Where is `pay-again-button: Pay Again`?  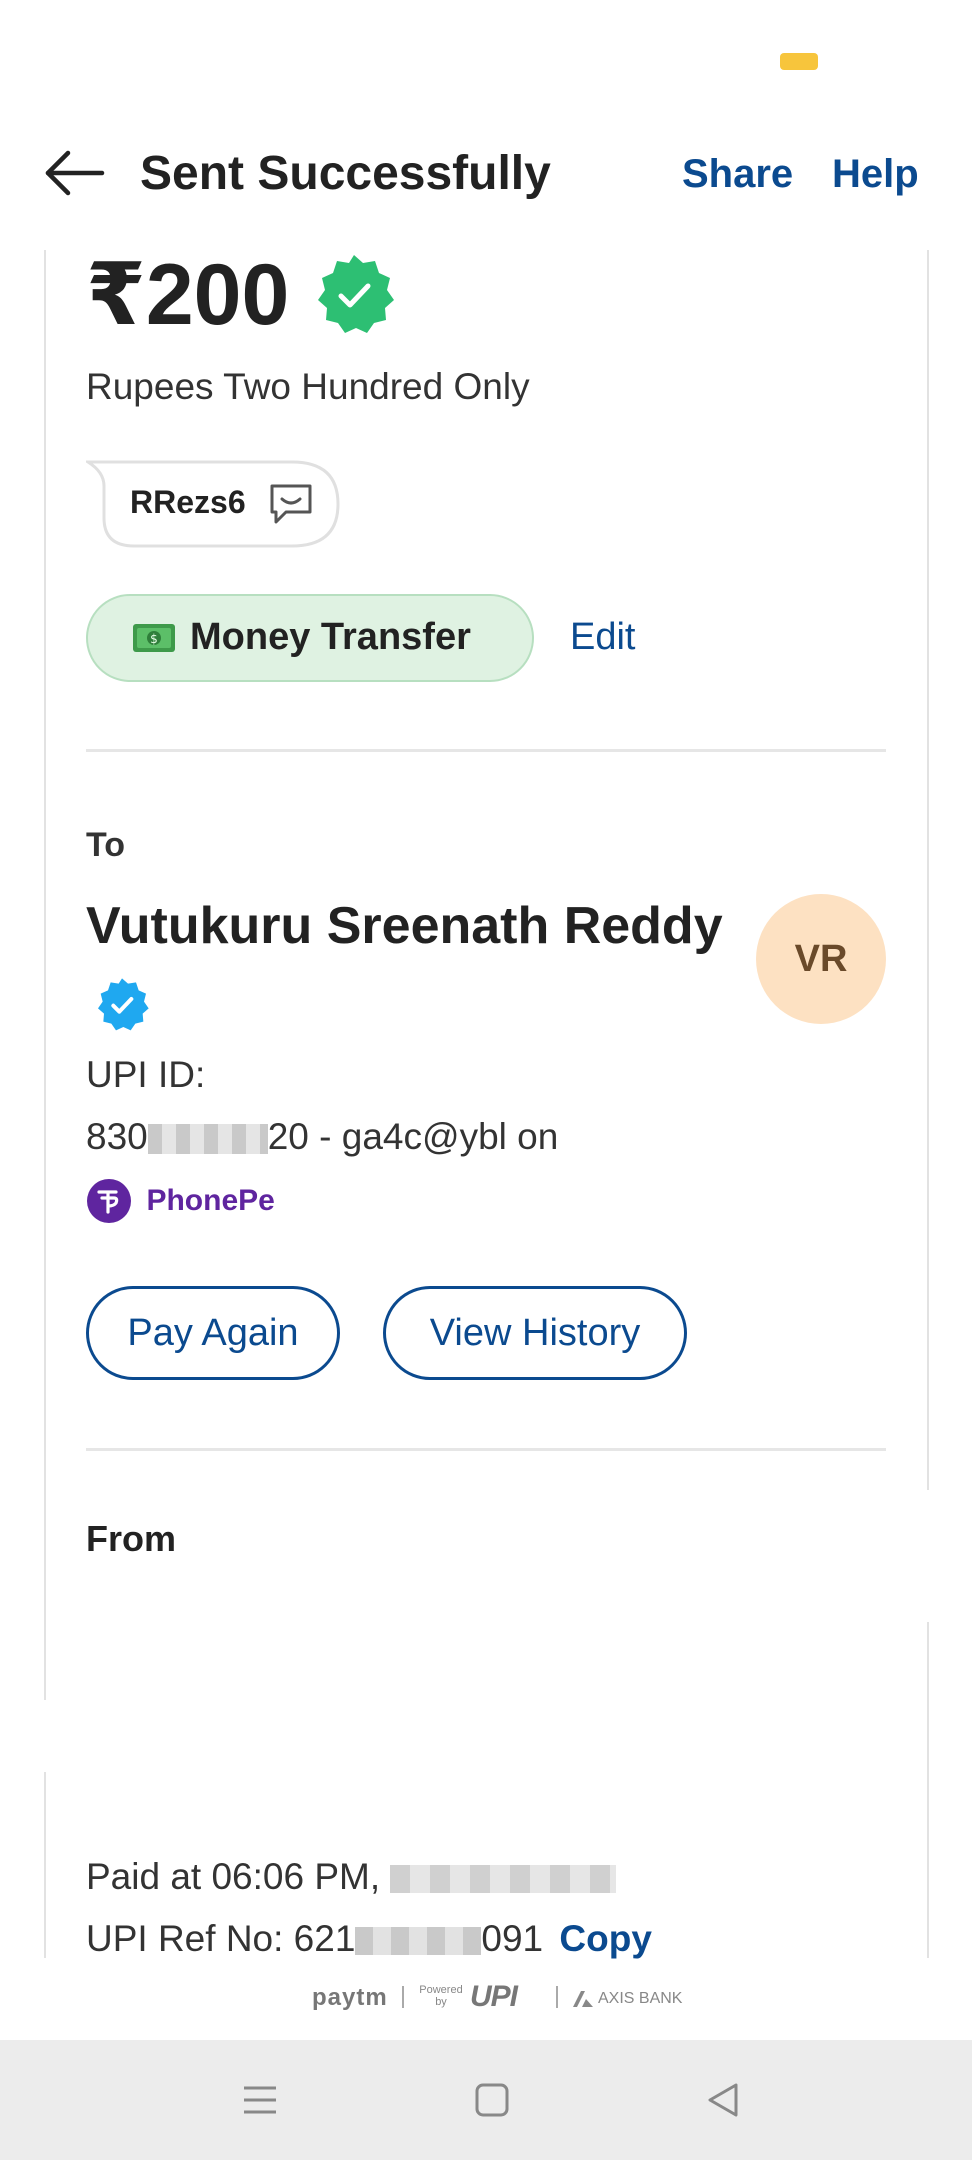
pay-again-button: Pay Again is located at coordinates (213, 1333).